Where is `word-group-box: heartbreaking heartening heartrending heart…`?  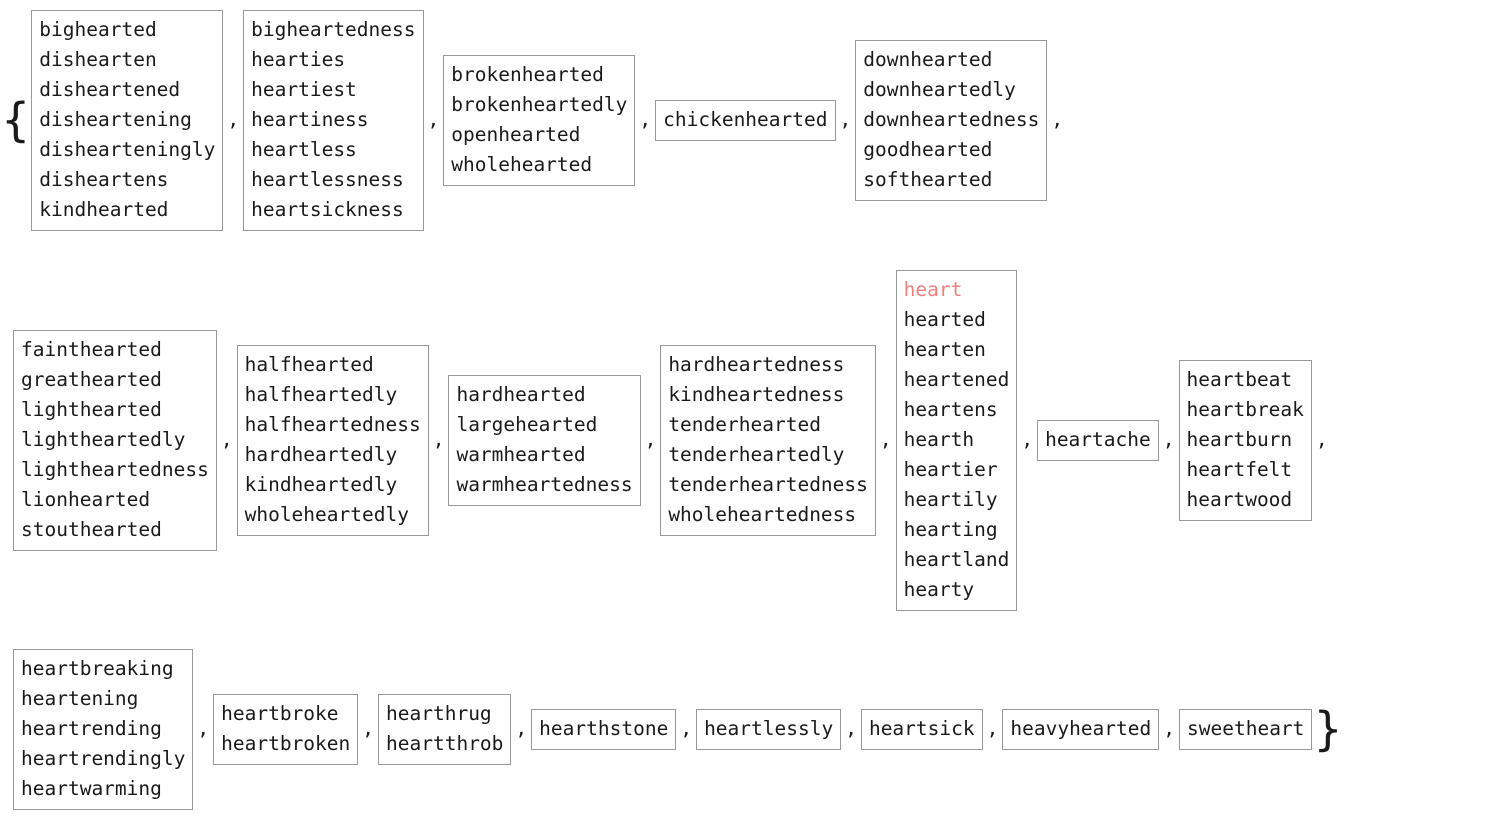 word-group-box: heartbreaking heartening heartrending heart… is located at coordinates (103, 729).